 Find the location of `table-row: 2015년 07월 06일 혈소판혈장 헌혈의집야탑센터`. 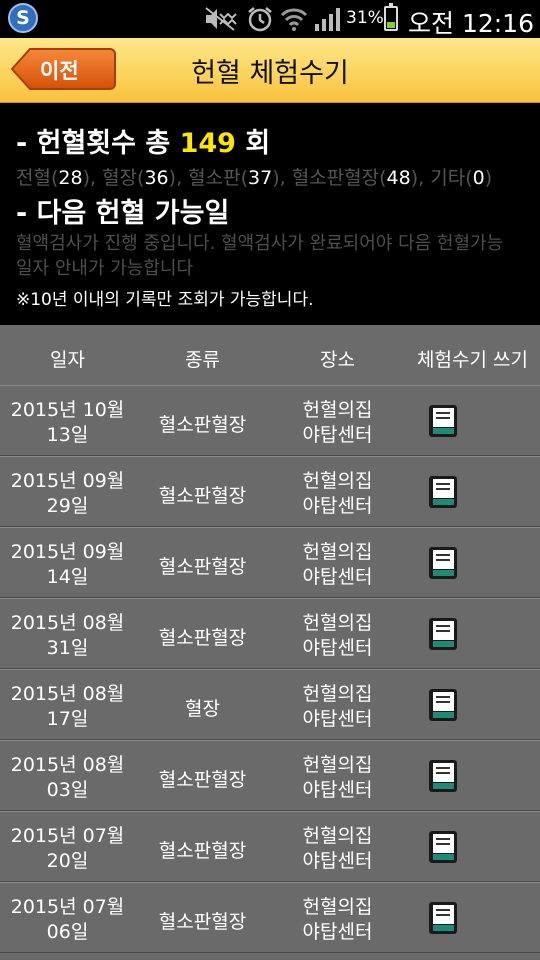

table-row: 2015년 07월 06일 혈소판혈장 헌혈의집야탑센터 is located at coordinates (270, 917).